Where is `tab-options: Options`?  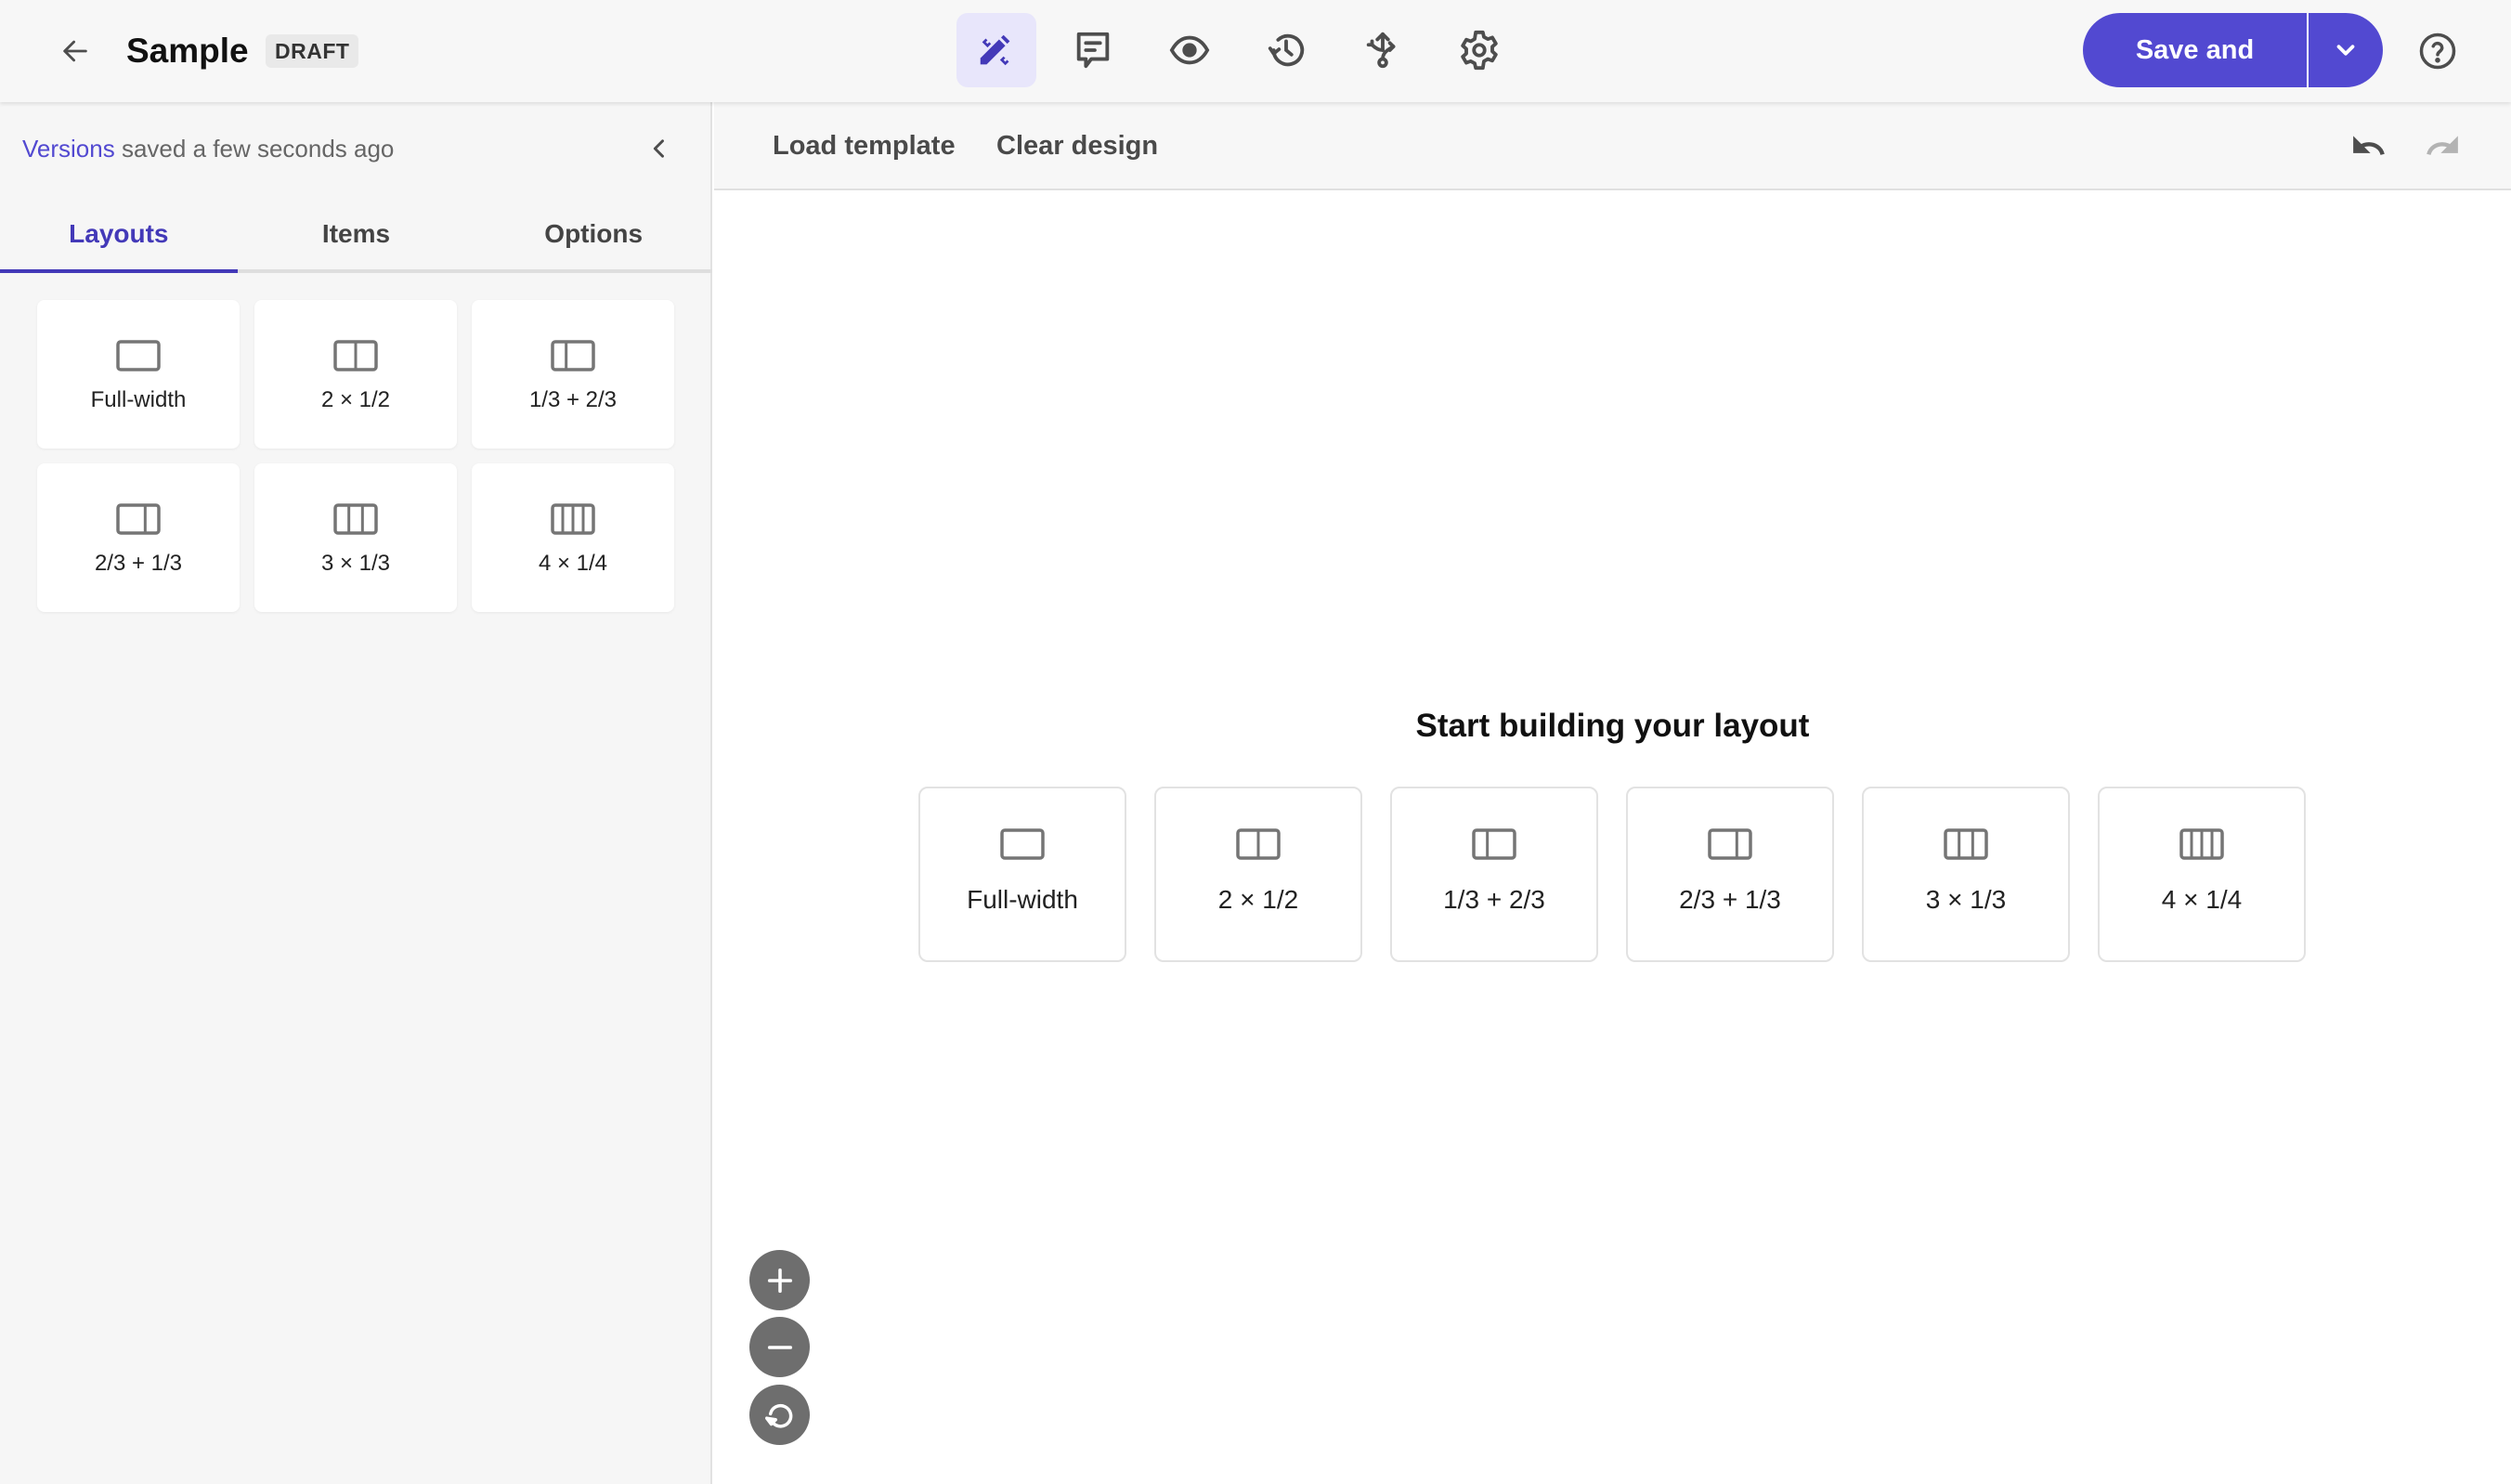
tab-options: Options is located at coordinates (593, 232).